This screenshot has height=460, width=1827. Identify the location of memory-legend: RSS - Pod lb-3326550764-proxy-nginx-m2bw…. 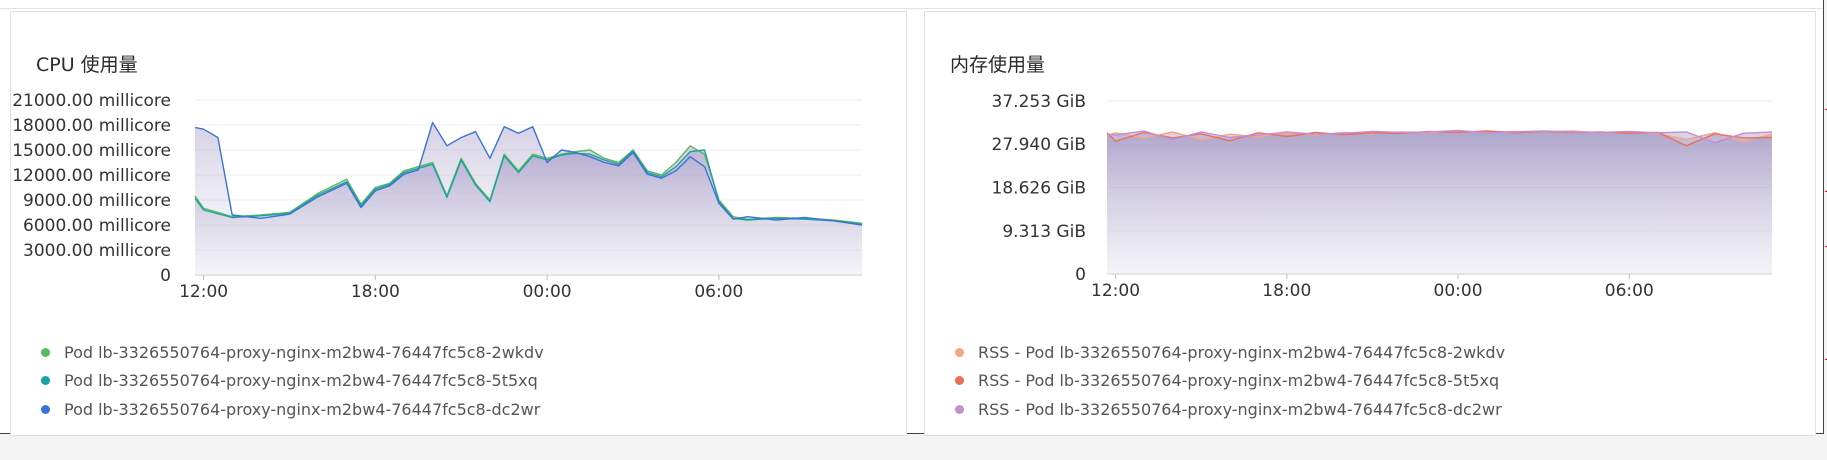
(1230, 381).